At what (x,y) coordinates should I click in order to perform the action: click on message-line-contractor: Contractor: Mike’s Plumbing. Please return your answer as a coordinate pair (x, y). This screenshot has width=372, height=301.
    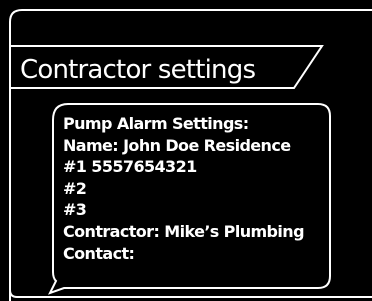
    Looking at the image, I should click on (184, 231).